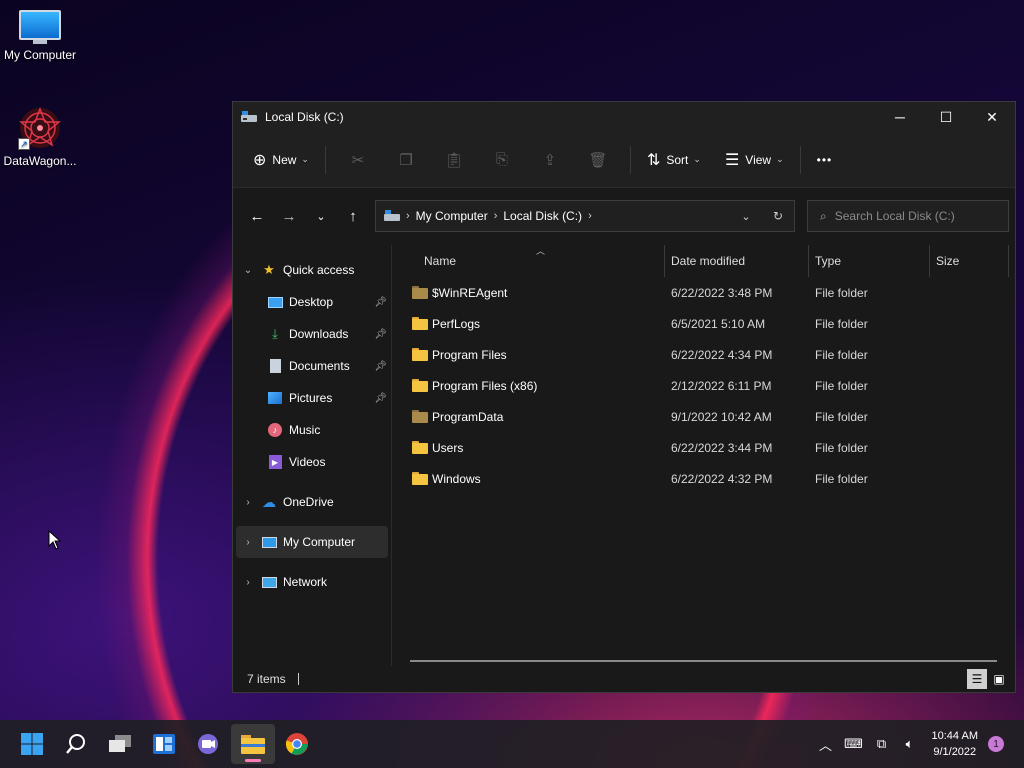 The width and height of the screenshot is (1024, 768). I want to click on sort-label: Sort, so click(677, 159).